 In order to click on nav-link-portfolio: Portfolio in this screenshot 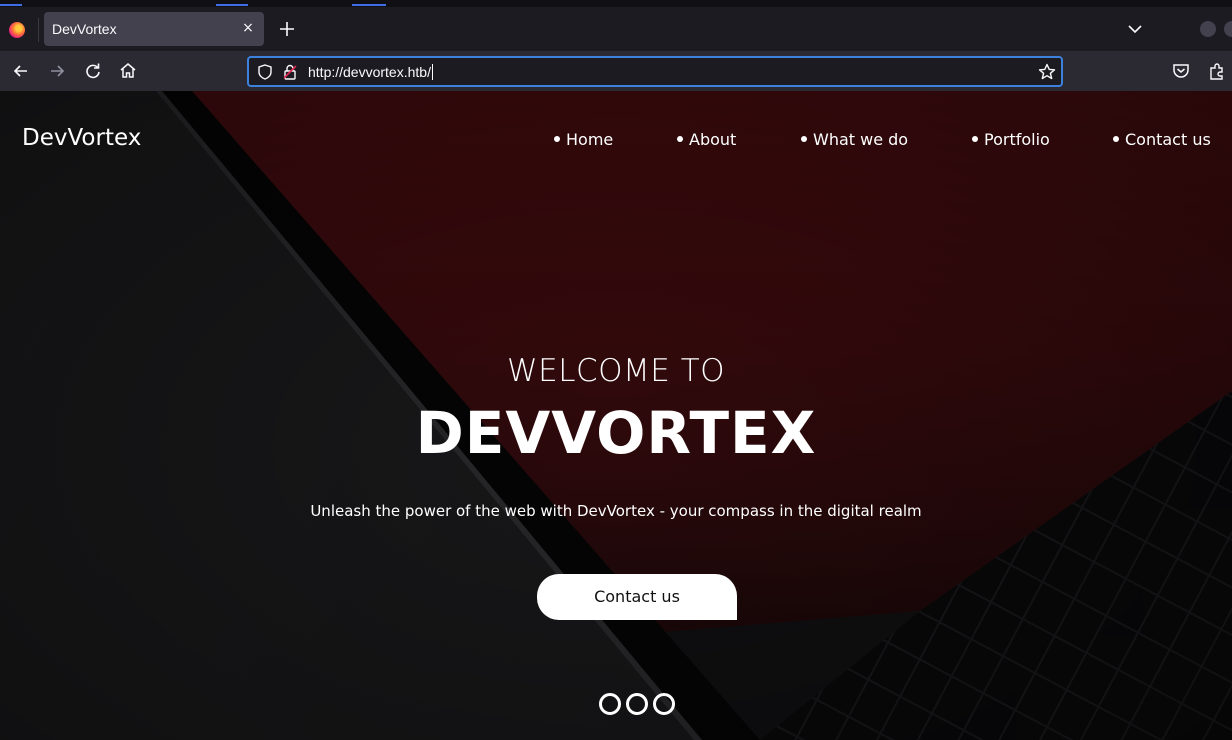, I will do `click(1011, 139)`.